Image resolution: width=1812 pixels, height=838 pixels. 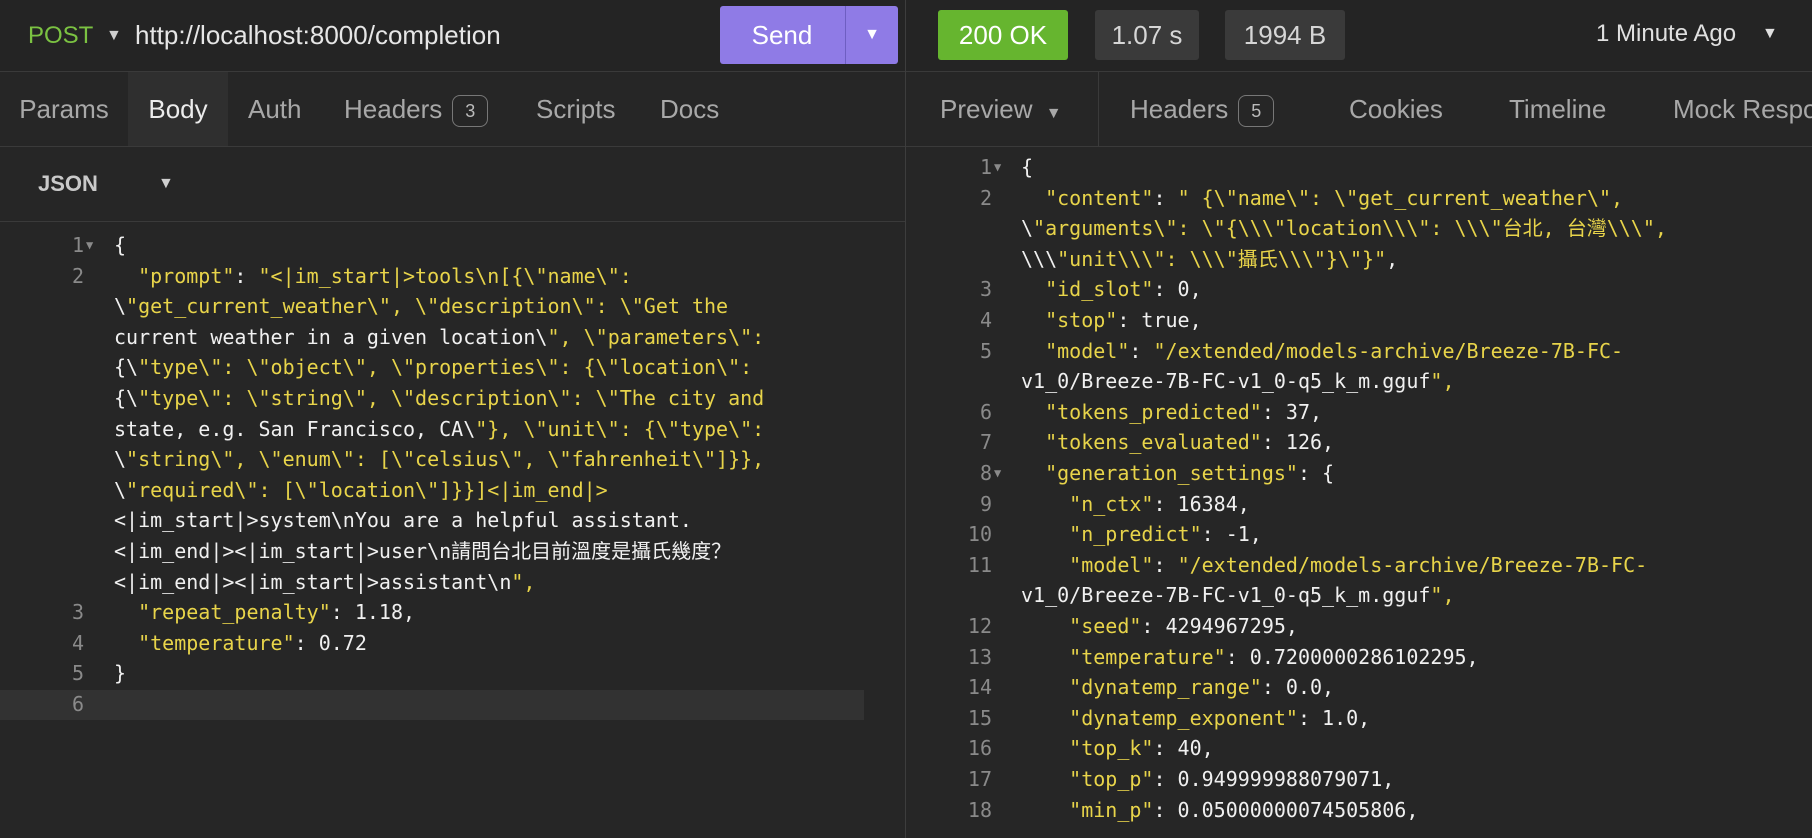 I want to click on code-line: 15 "dynatemp_exponent": 1.0,, so click(x=1358, y=718).